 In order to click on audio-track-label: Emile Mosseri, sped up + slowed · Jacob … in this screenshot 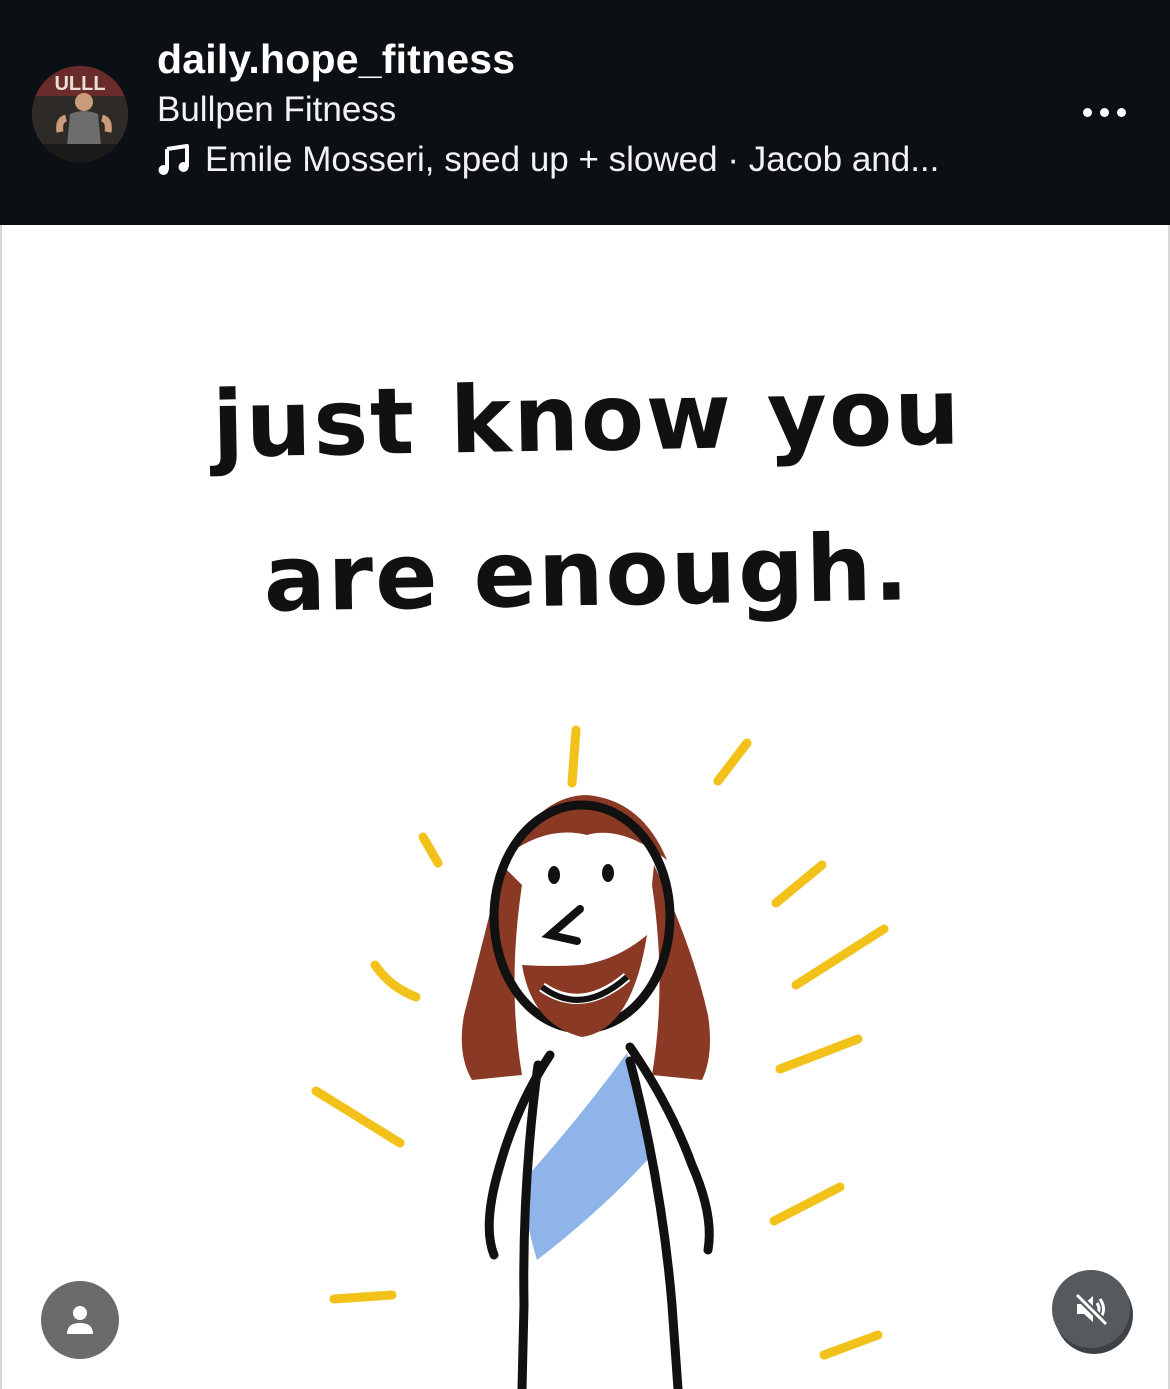, I will do `click(572, 159)`.